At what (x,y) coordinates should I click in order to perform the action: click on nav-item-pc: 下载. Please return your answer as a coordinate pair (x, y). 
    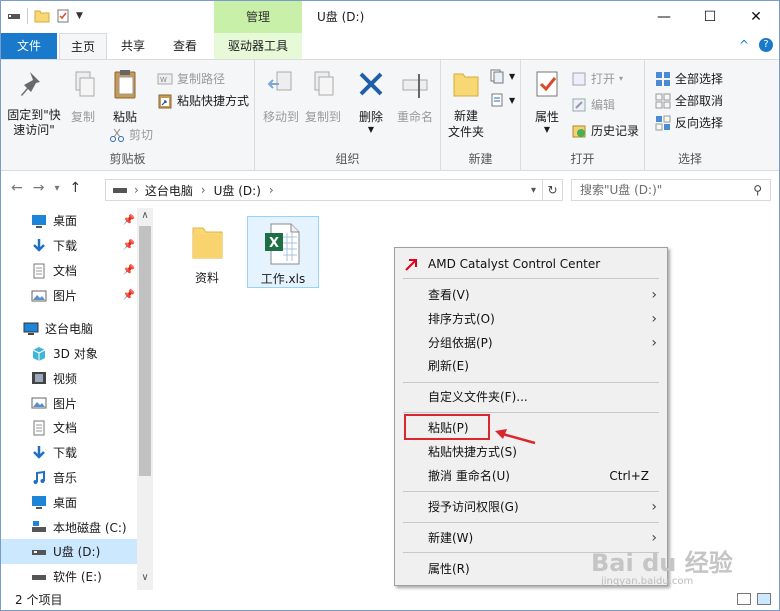
    Looking at the image, I should click on (69, 452).